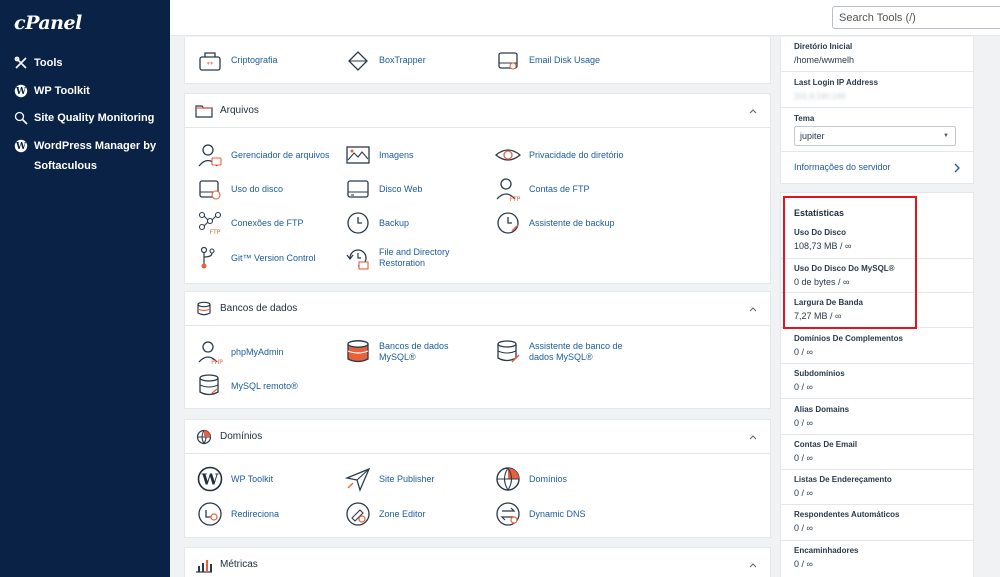 The width and height of the screenshot is (1000, 577). I want to click on last-login-ip-value: 201.8.190.149, so click(820, 96).